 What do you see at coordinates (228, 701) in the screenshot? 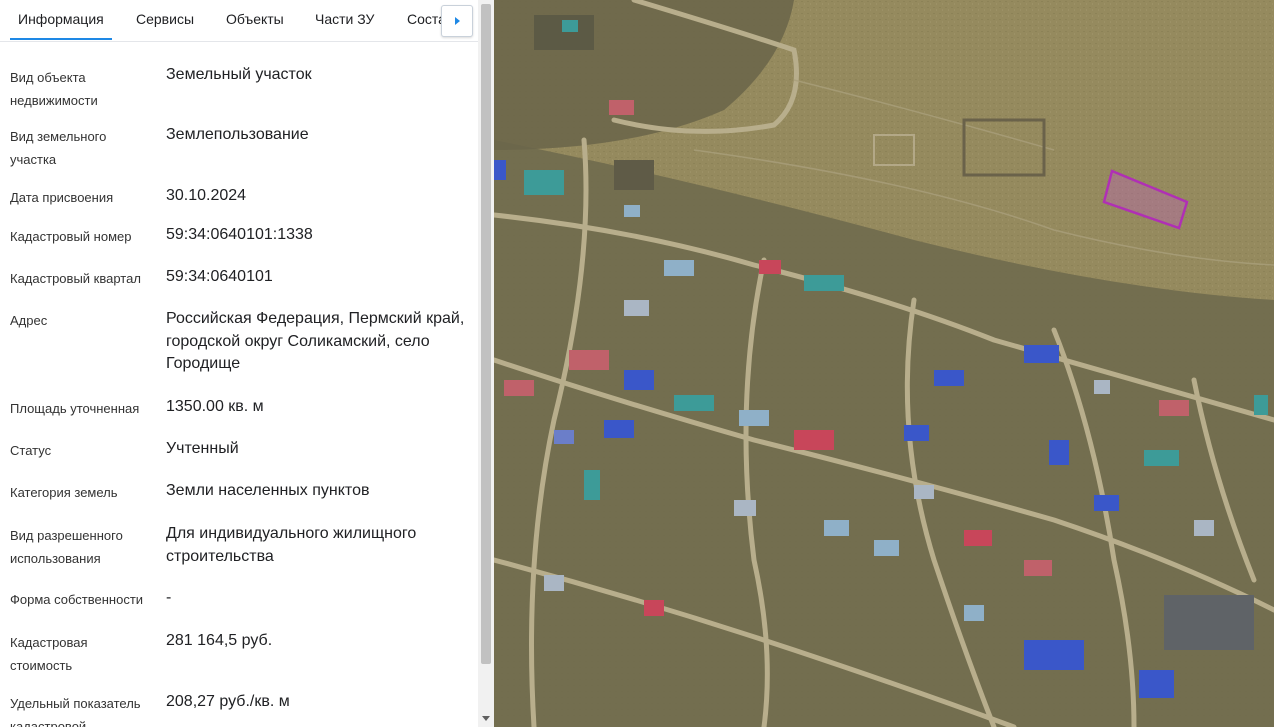
I see `info-value: 208,27 руб./кв. м` at bounding box center [228, 701].